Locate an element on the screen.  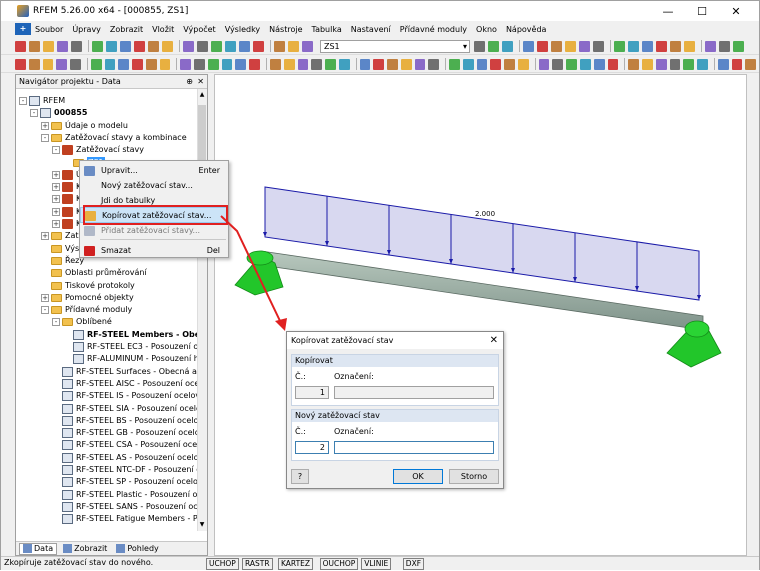
new-group-header: Nový zatěžovací stav is located at coordinates (395, 416).